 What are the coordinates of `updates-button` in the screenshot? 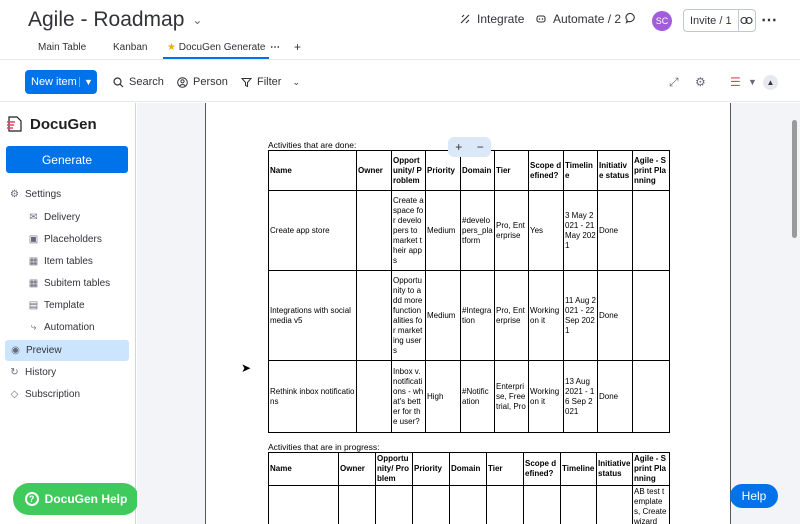 It's located at (631, 18).